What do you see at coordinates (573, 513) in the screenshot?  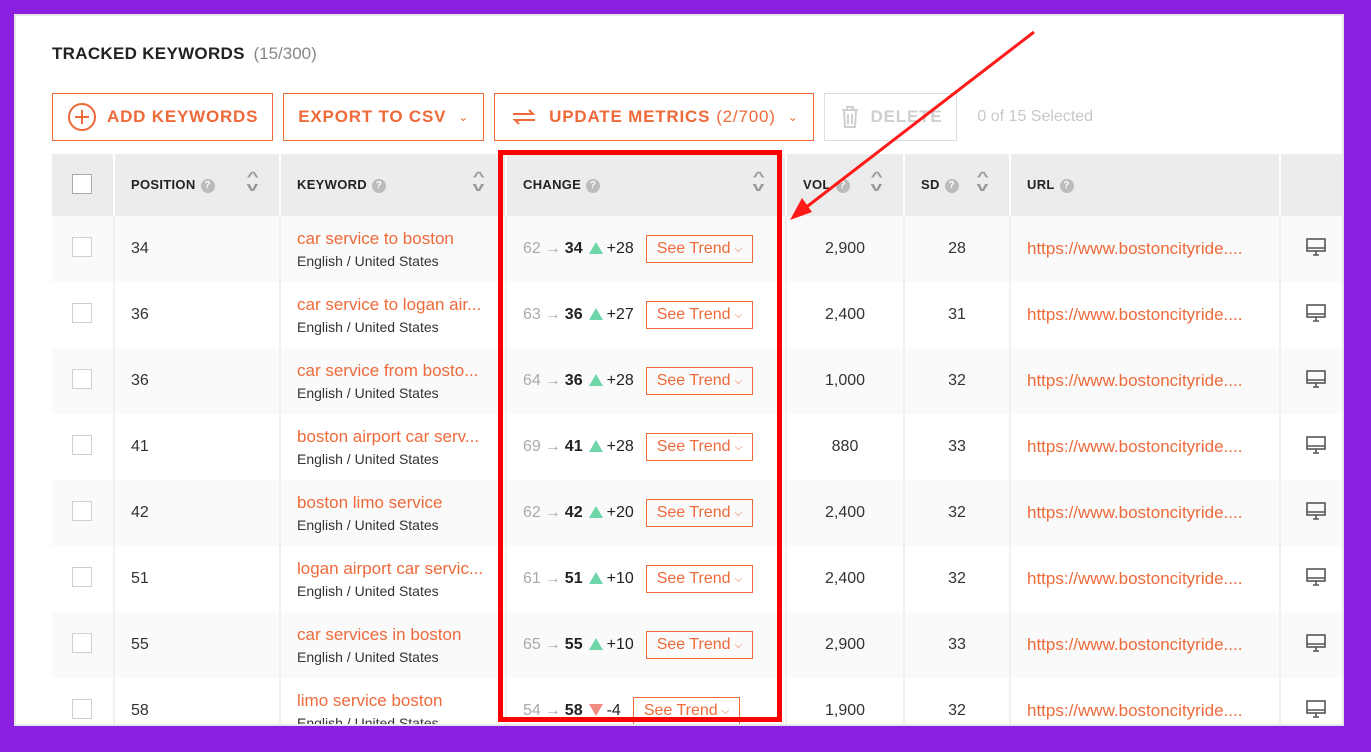 I see `change-to: 42` at bounding box center [573, 513].